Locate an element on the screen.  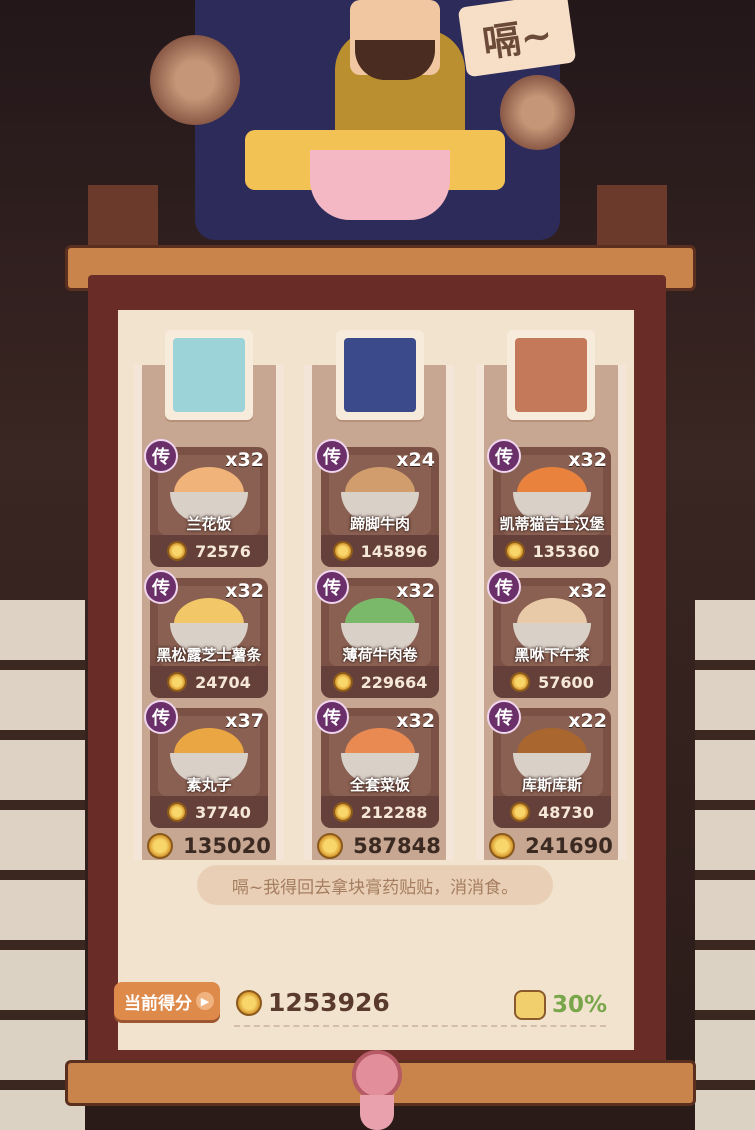
dish-name: 凯蒂猫吉士汉堡 is located at coordinates (552, 524).